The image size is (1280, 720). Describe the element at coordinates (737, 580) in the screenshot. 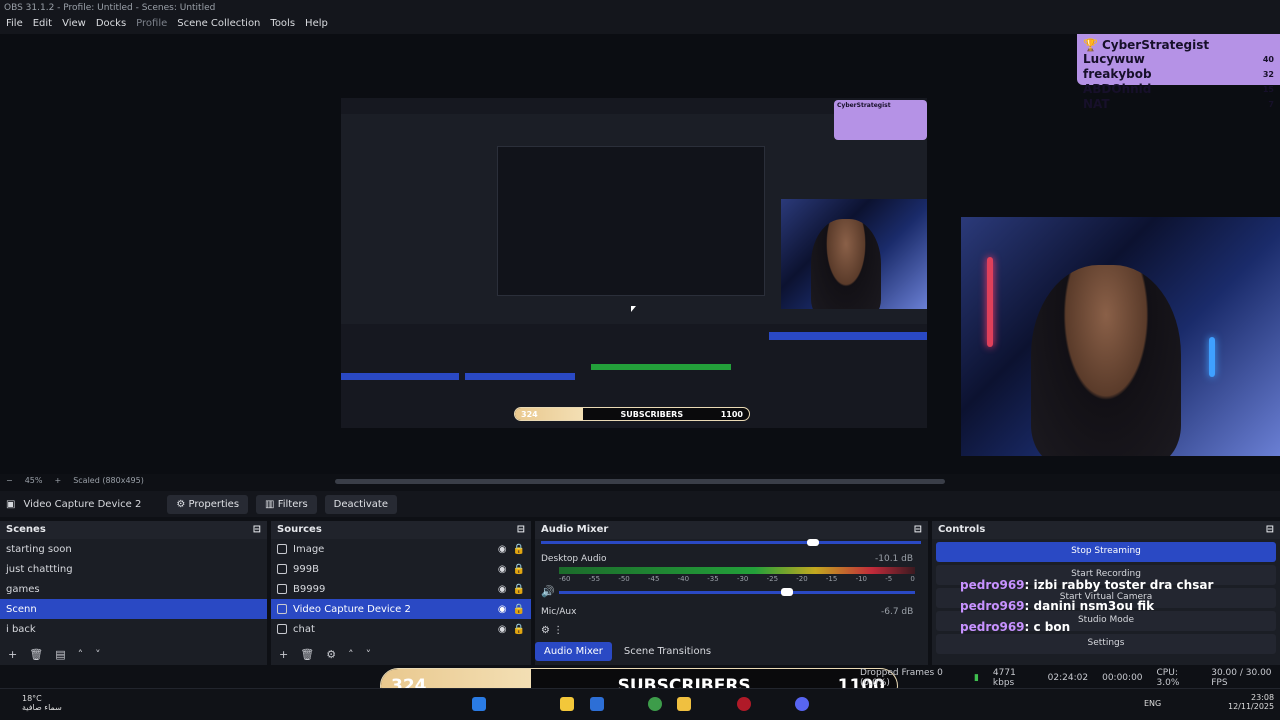

I see `meter-ticks: -60 -55 -50 -45 -40 -35 -30 -25 -20 -15 -10 -5 0` at that location.